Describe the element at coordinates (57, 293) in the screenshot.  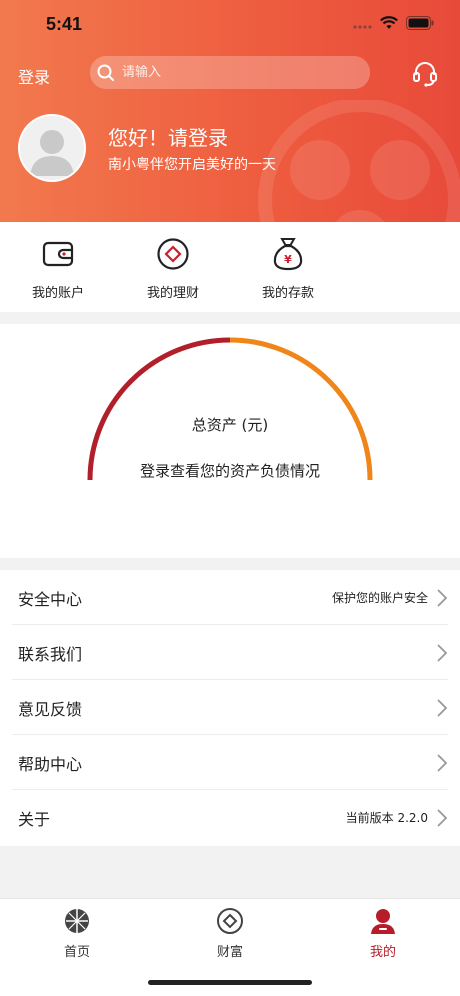
I see `quick-action-label: 我的账户` at that location.